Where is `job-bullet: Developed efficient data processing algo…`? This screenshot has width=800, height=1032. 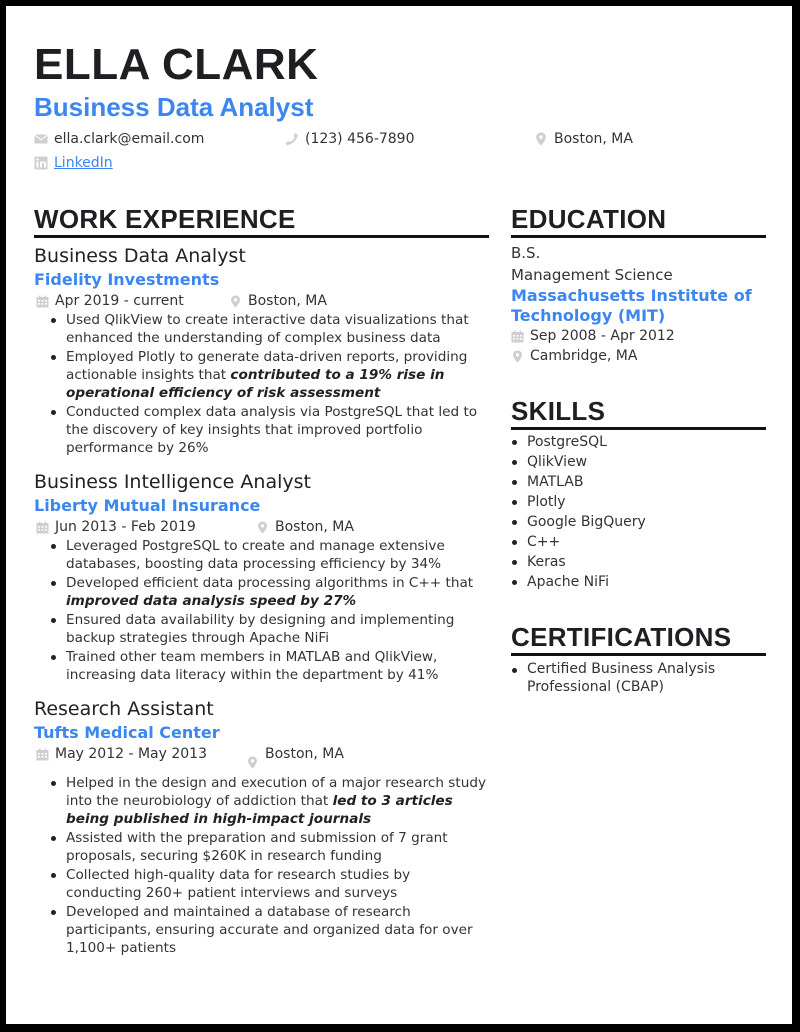
job-bullet: Developed efficient data processing algo… is located at coordinates (268, 592).